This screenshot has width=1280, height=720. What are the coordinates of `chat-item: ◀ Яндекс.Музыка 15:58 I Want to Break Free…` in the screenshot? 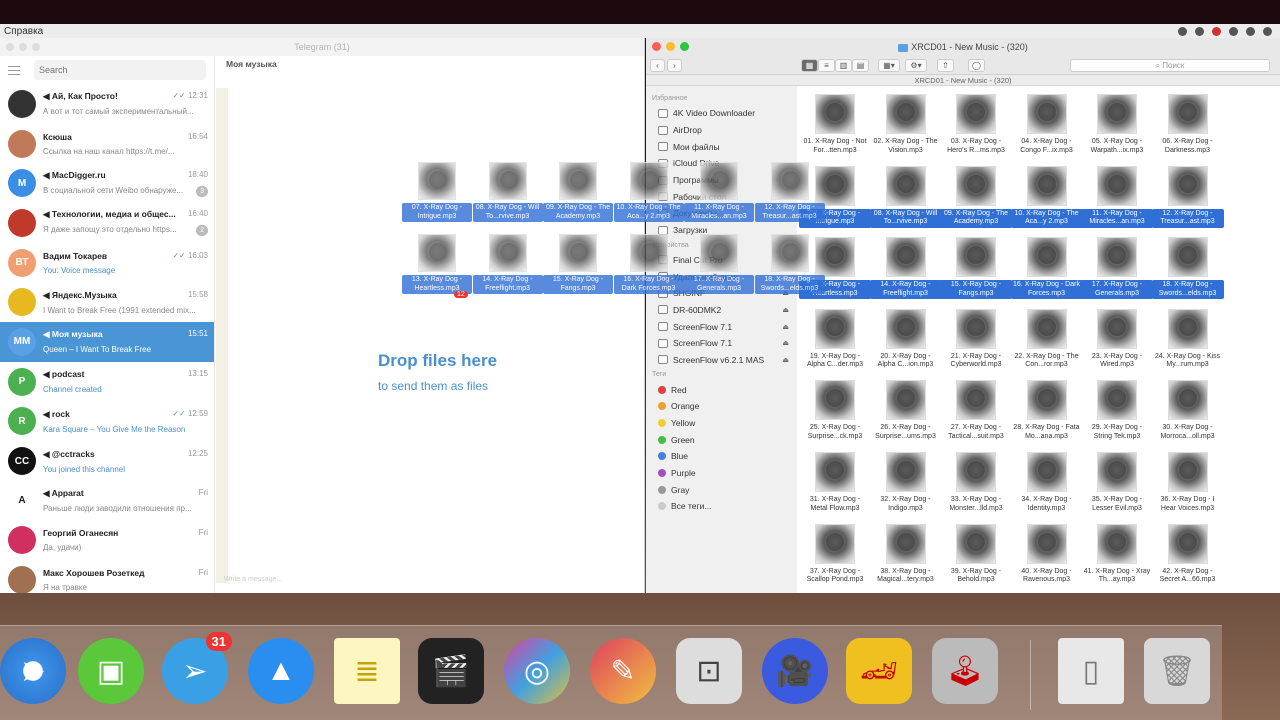 It's located at (107, 302).